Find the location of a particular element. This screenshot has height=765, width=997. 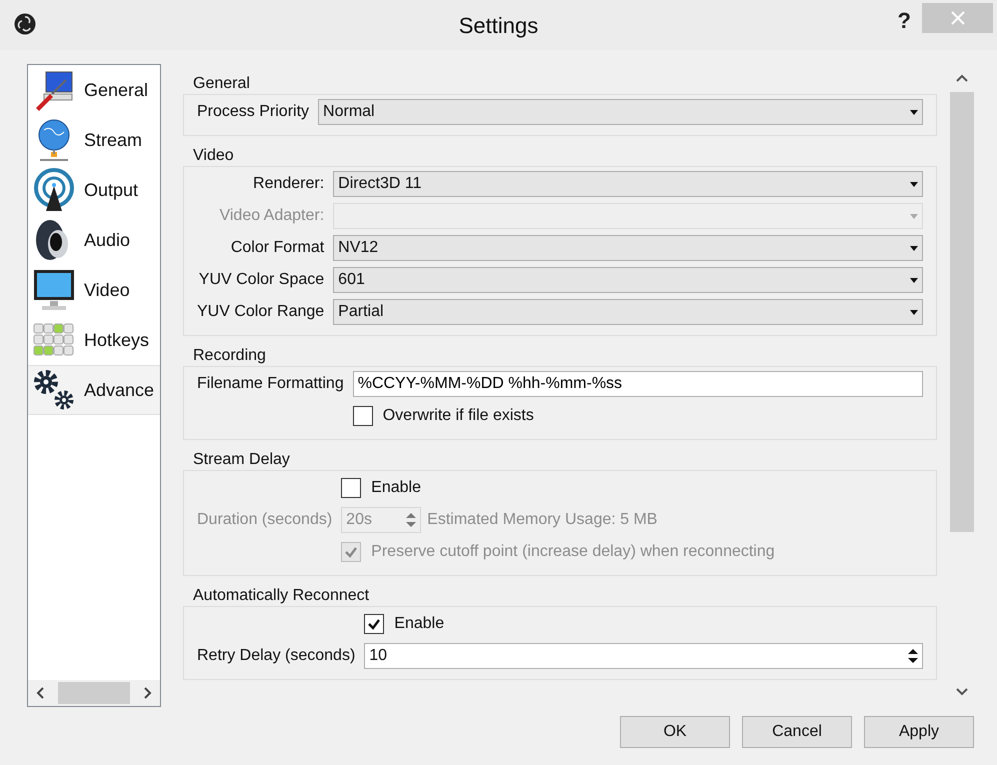

monitor-icon is located at coordinates (54, 290).